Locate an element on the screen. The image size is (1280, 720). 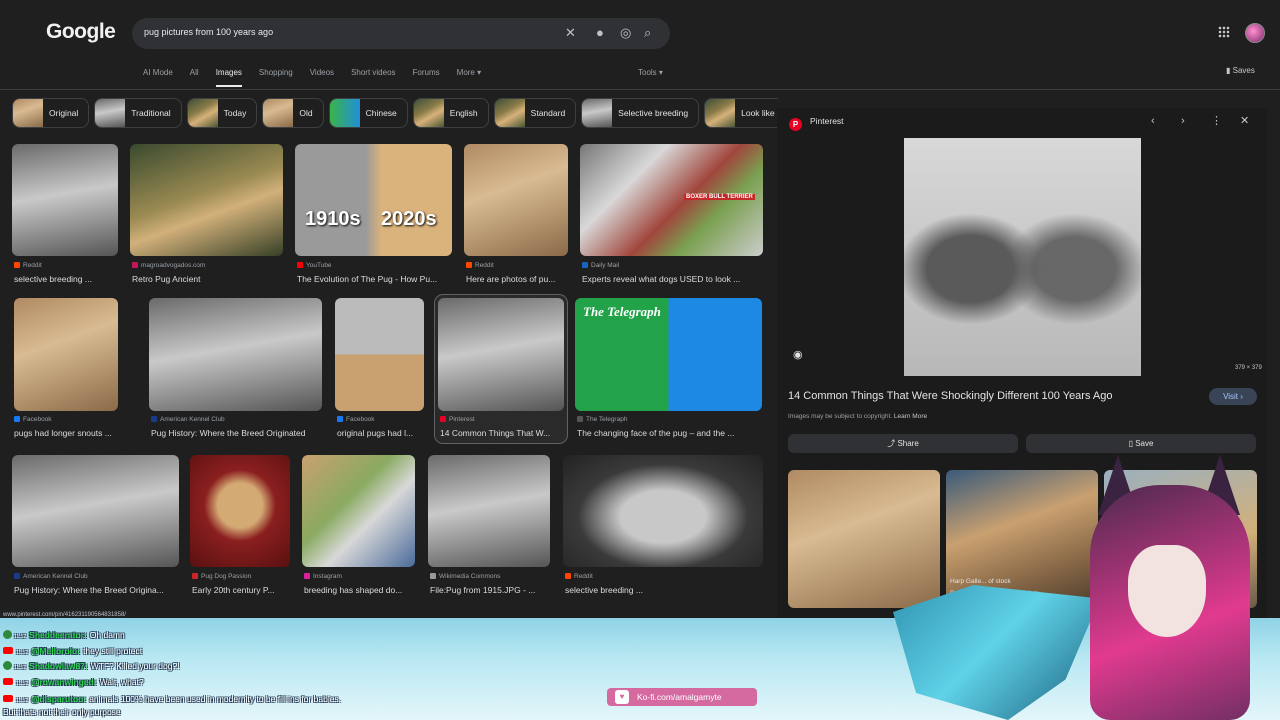
kofi-label: Ko-fi.com/amalgamyte is located at coordinates (679, 697).